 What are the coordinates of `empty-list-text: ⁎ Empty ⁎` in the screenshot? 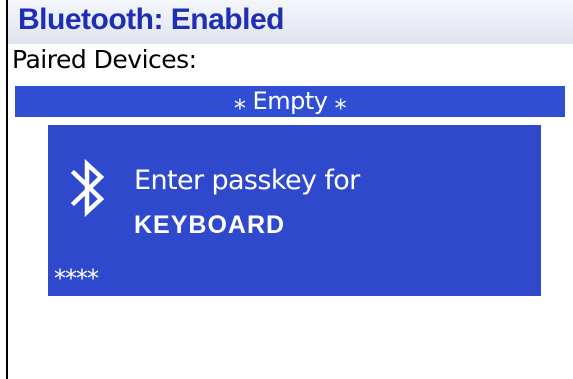 It's located at (290, 101).